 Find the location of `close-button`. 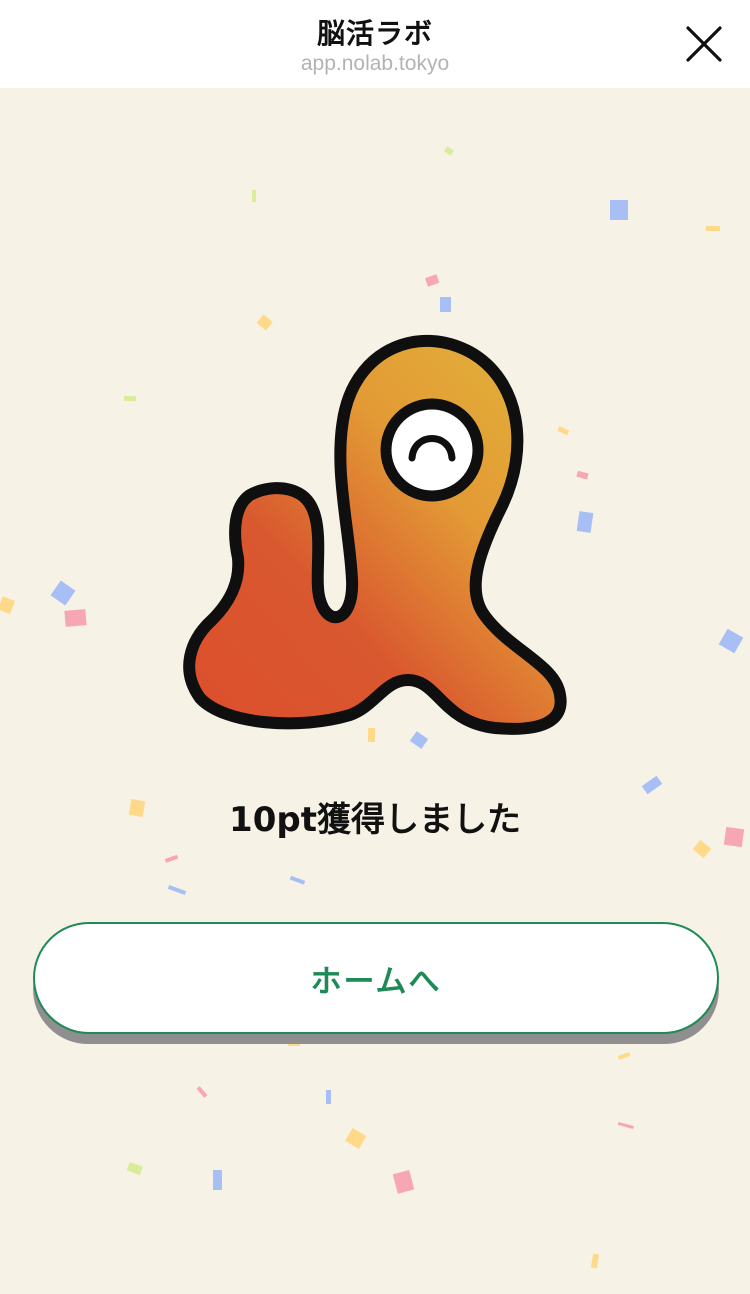

close-button is located at coordinates (704, 44).